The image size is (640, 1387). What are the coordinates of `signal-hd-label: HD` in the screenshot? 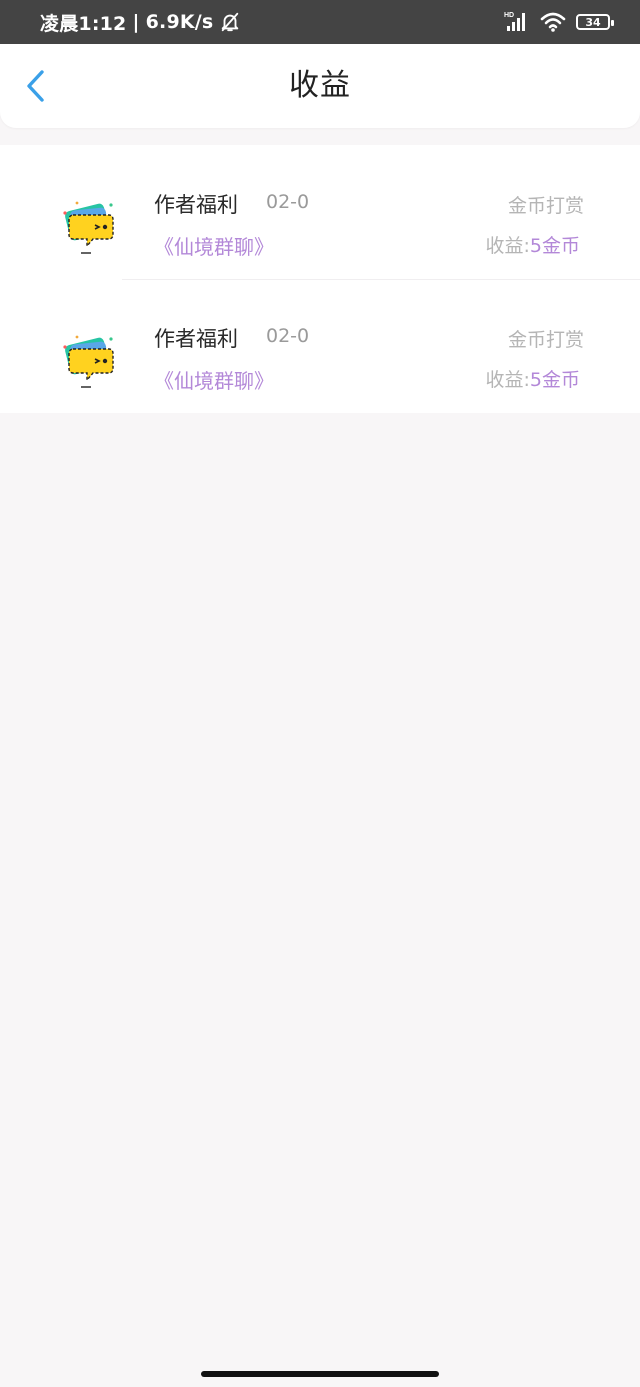 It's located at (509, 15).